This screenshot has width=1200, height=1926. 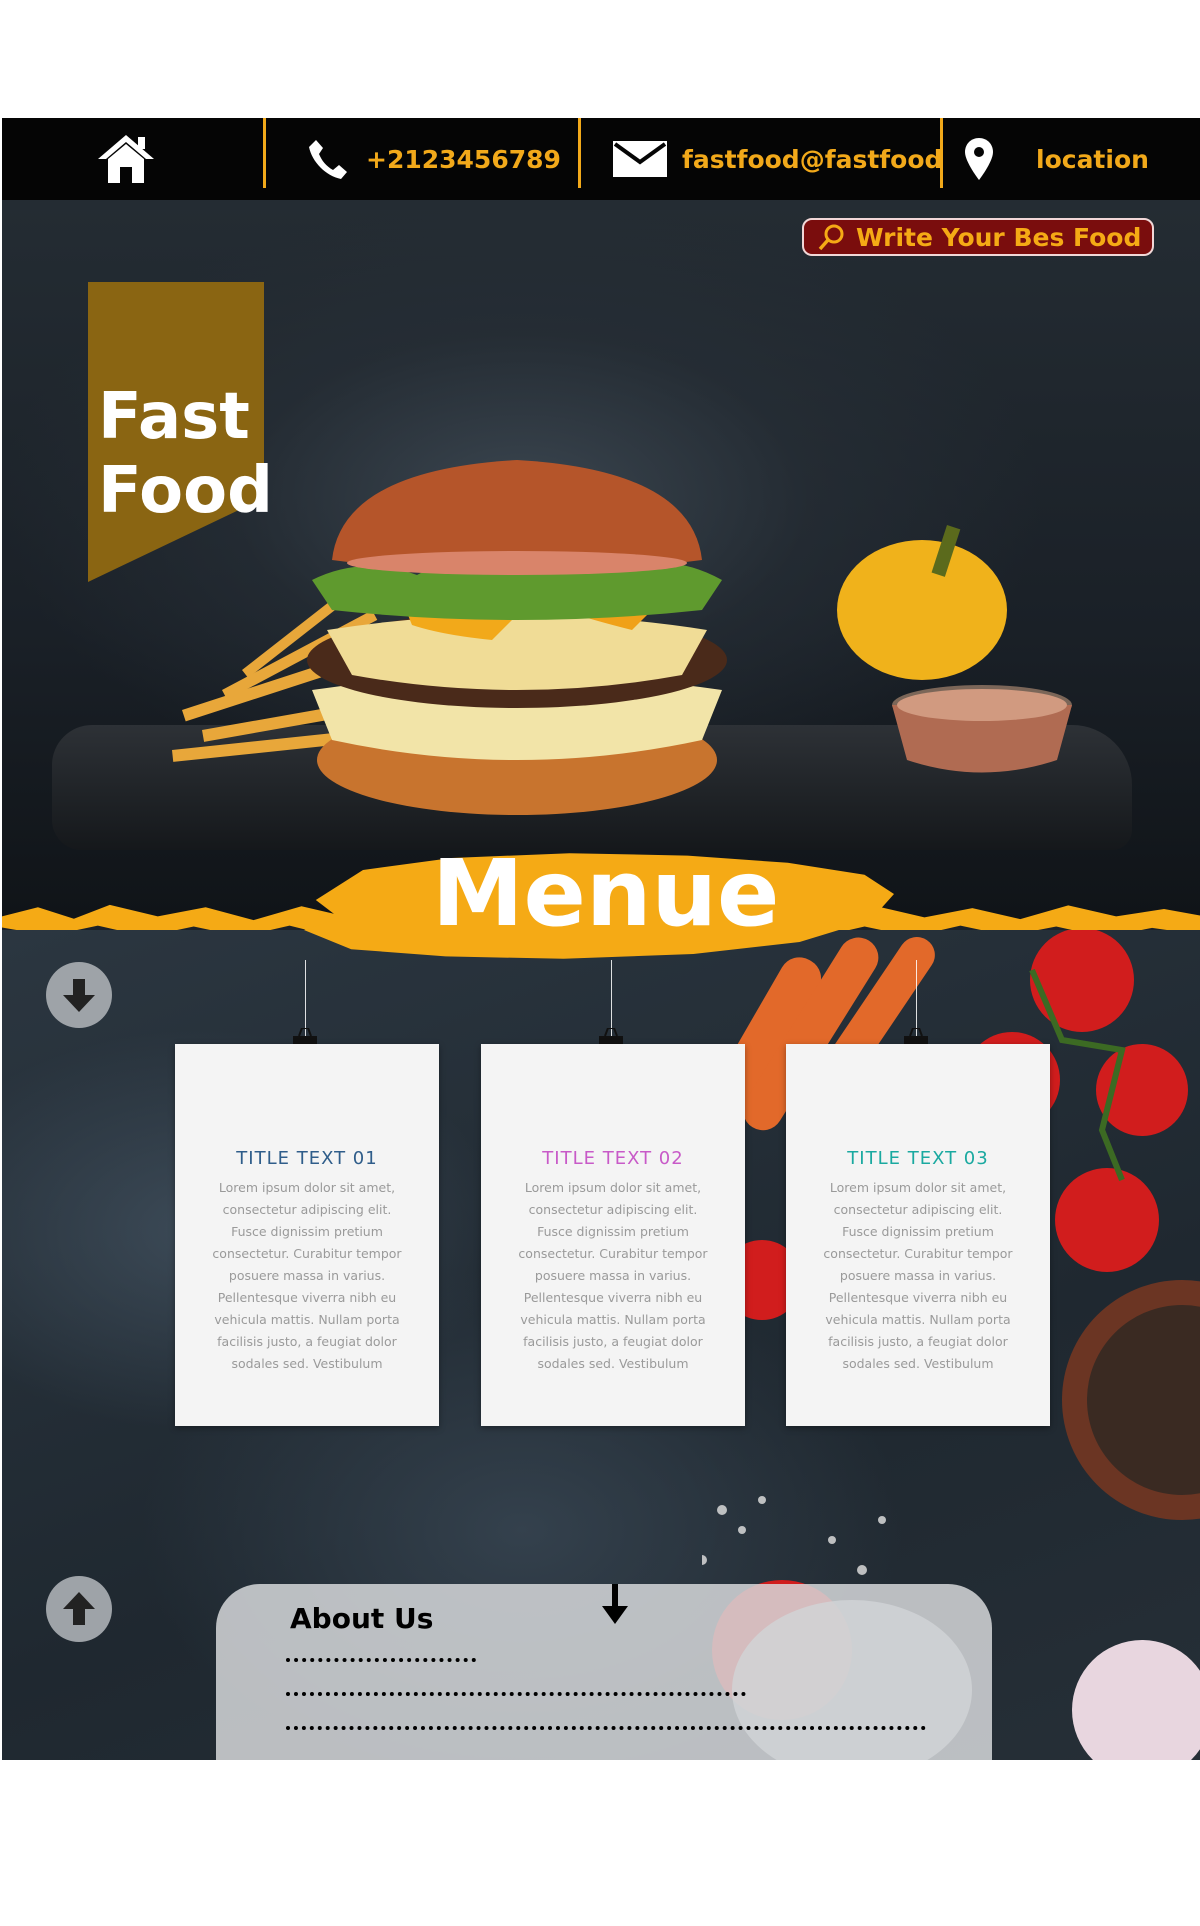 I want to click on location-link: location, so click(x=1056, y=159).